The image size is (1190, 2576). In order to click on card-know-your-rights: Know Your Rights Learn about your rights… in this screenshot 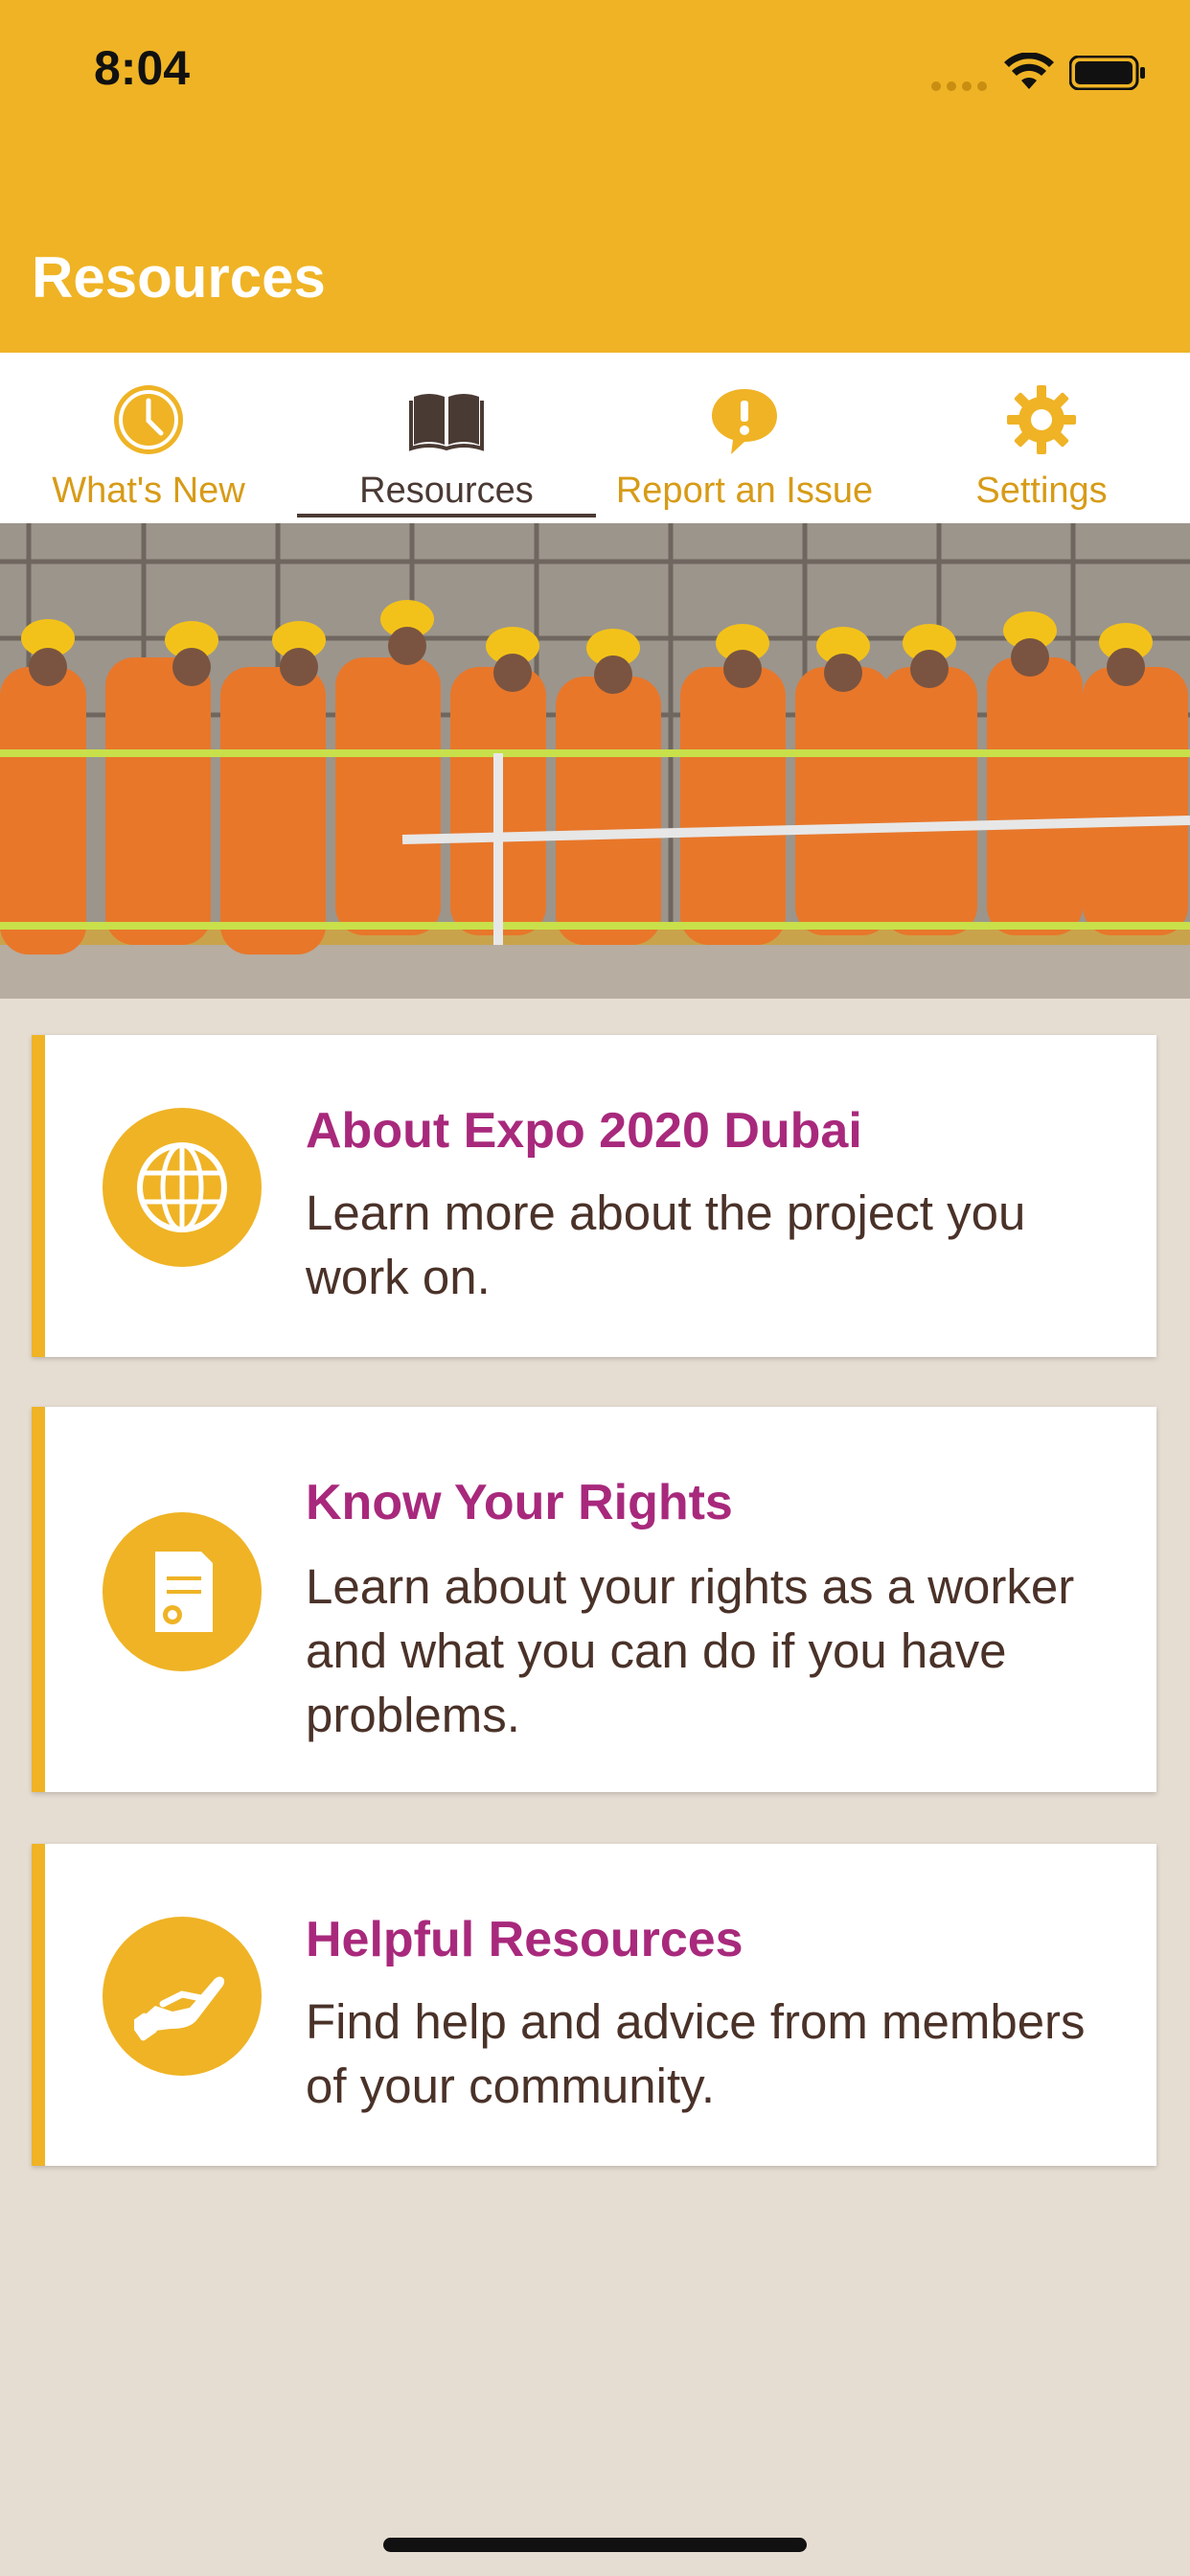, I will do `click(594, 1599)`.